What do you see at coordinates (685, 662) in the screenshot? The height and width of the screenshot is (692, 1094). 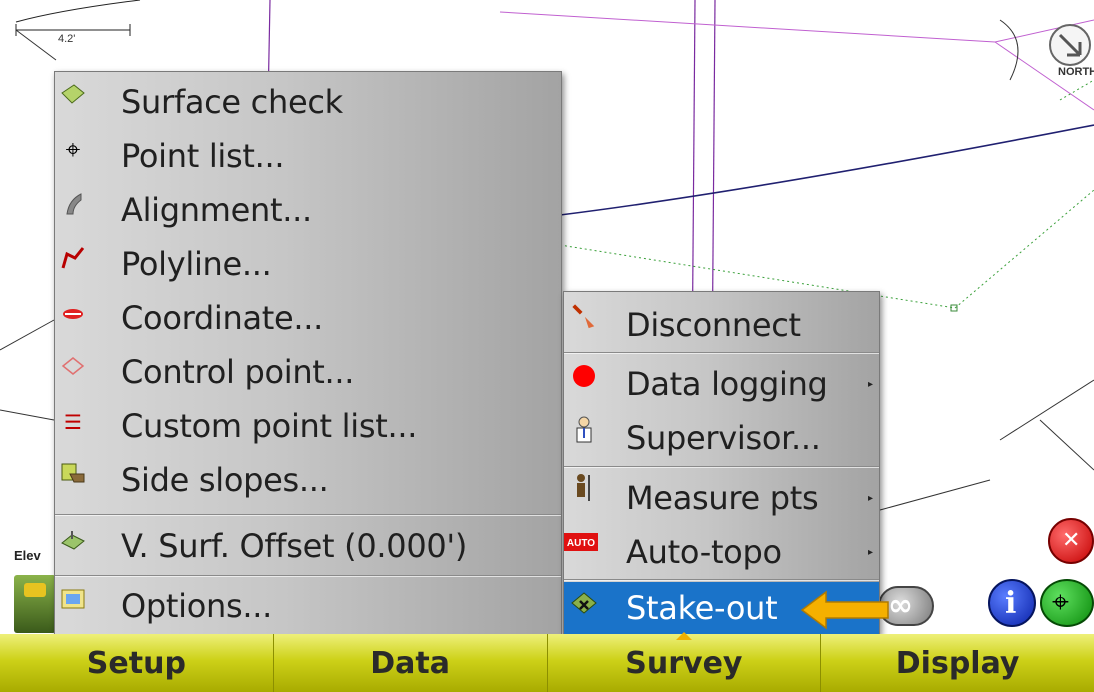 I see `tab-survey: Survey` at bounding box center [685, 662].